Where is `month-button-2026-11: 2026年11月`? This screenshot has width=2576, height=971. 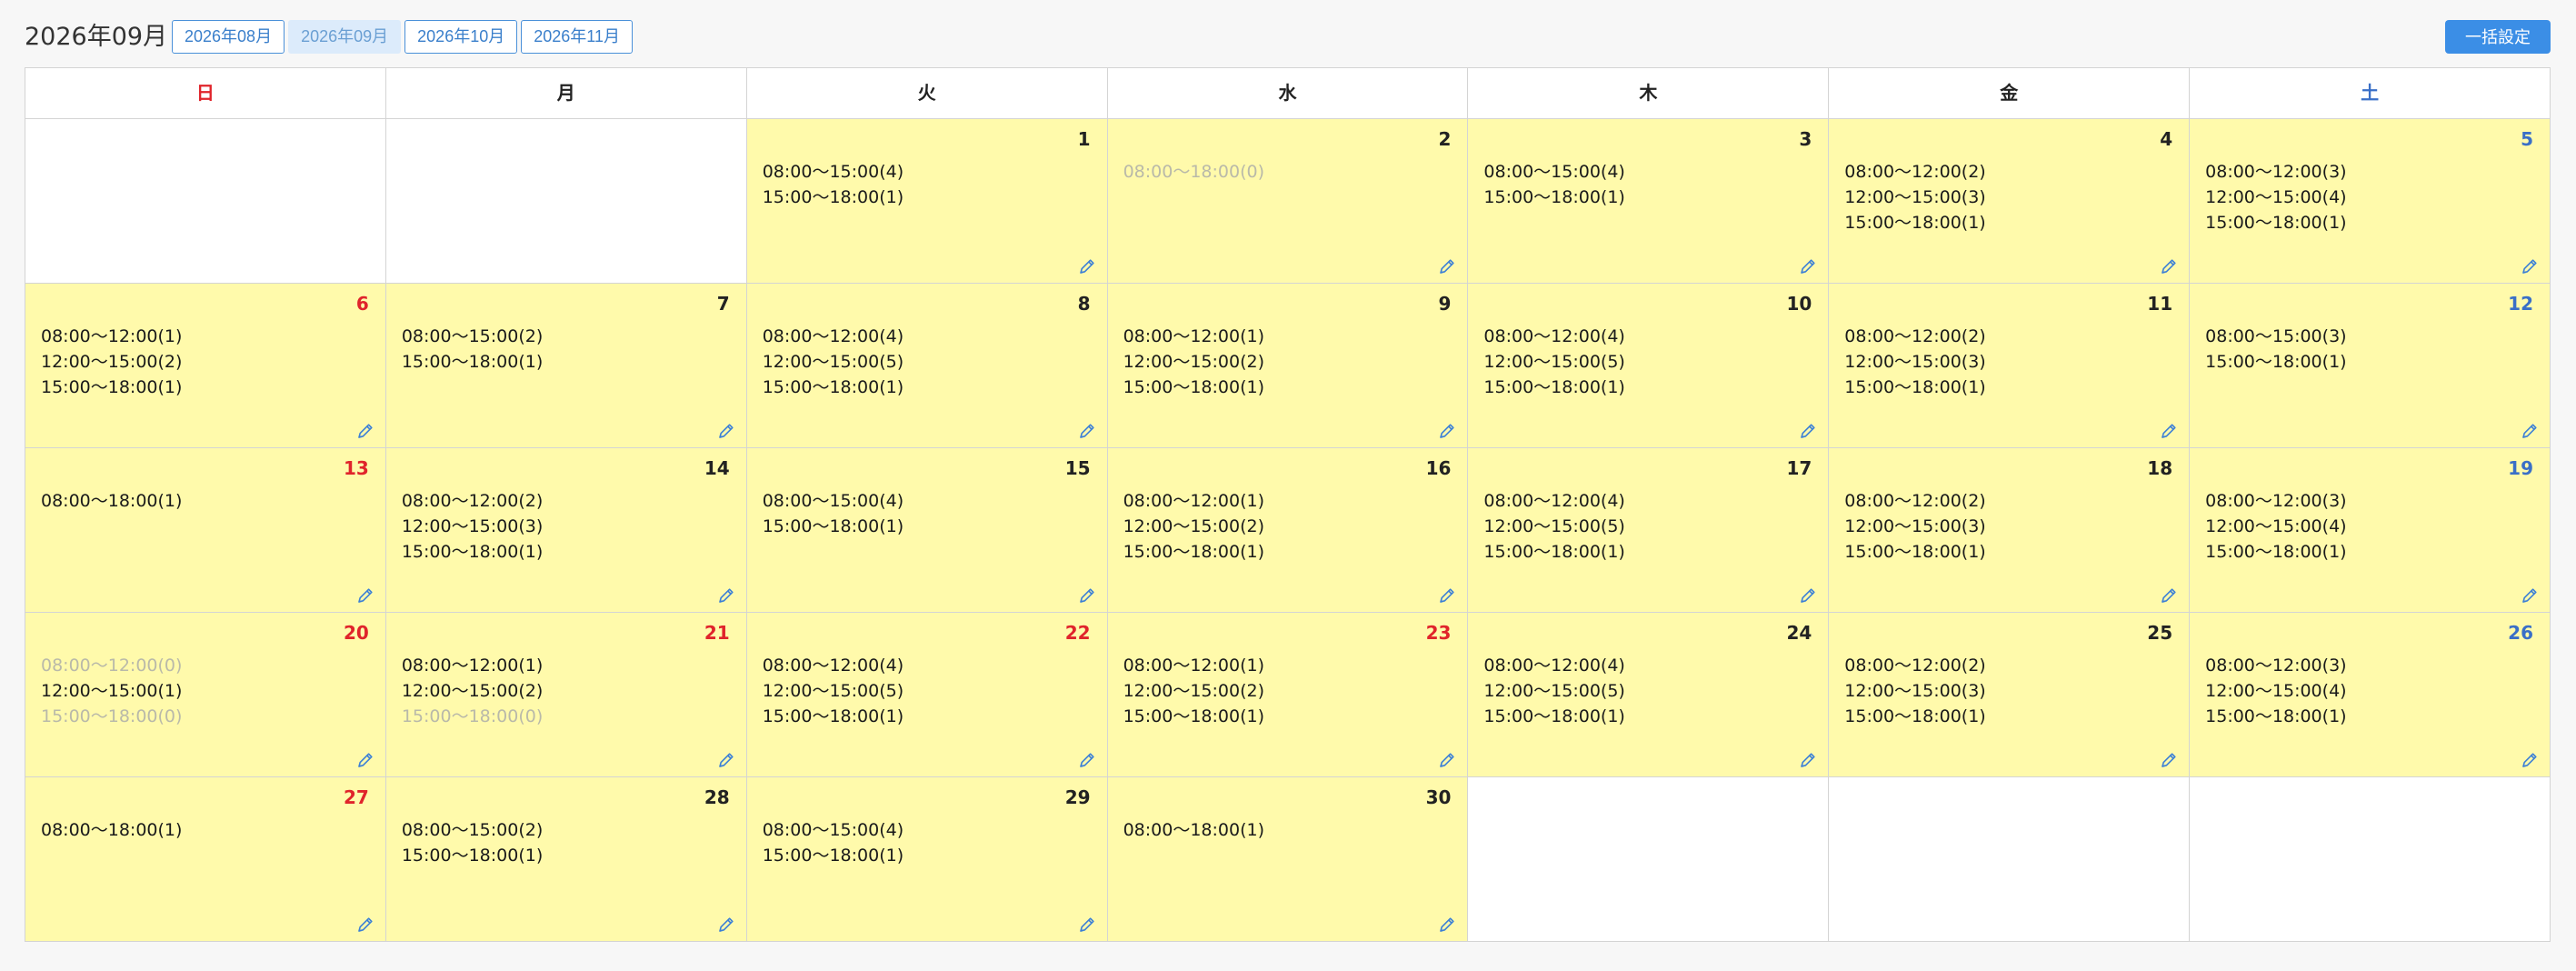 month-button-2026-11: 2026年11月 is located at coordinates (577, 37).